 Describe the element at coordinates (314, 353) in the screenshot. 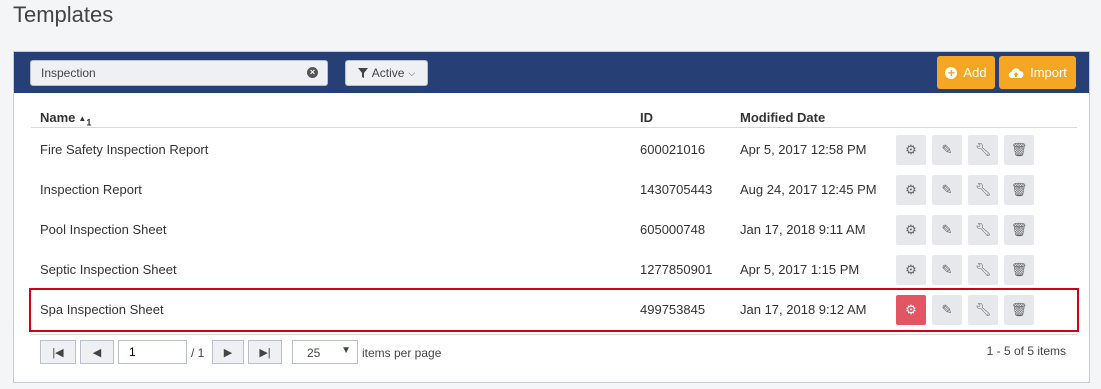

I see `per-page-value: 25` at that location.